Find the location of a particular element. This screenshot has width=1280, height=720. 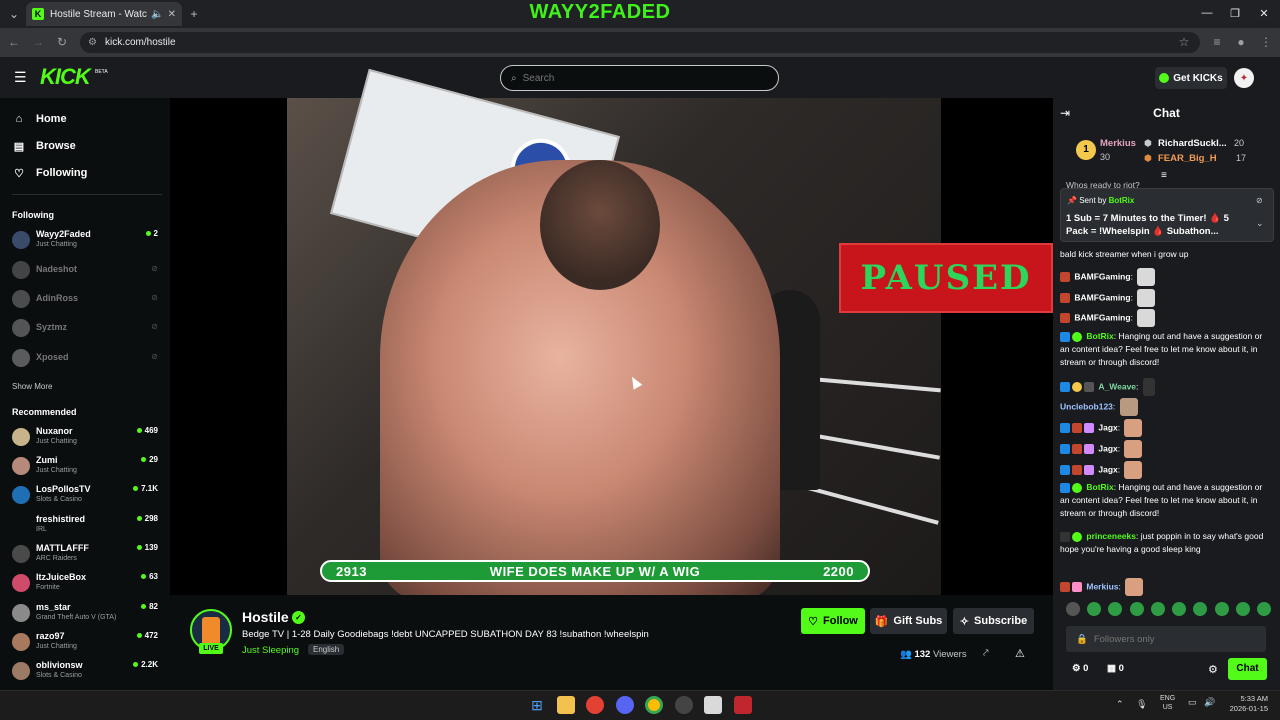

recommended-channel: freshistired IRL 298 is located at coordinates (87, 525).